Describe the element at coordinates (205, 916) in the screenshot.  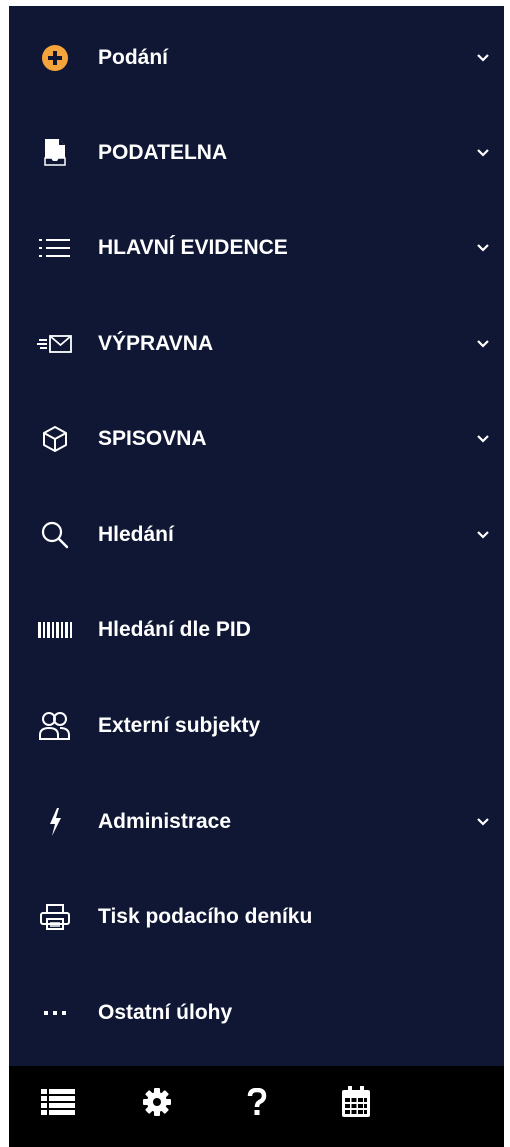
I see `menu-item-label: Tisk podacího deníku` at that location.